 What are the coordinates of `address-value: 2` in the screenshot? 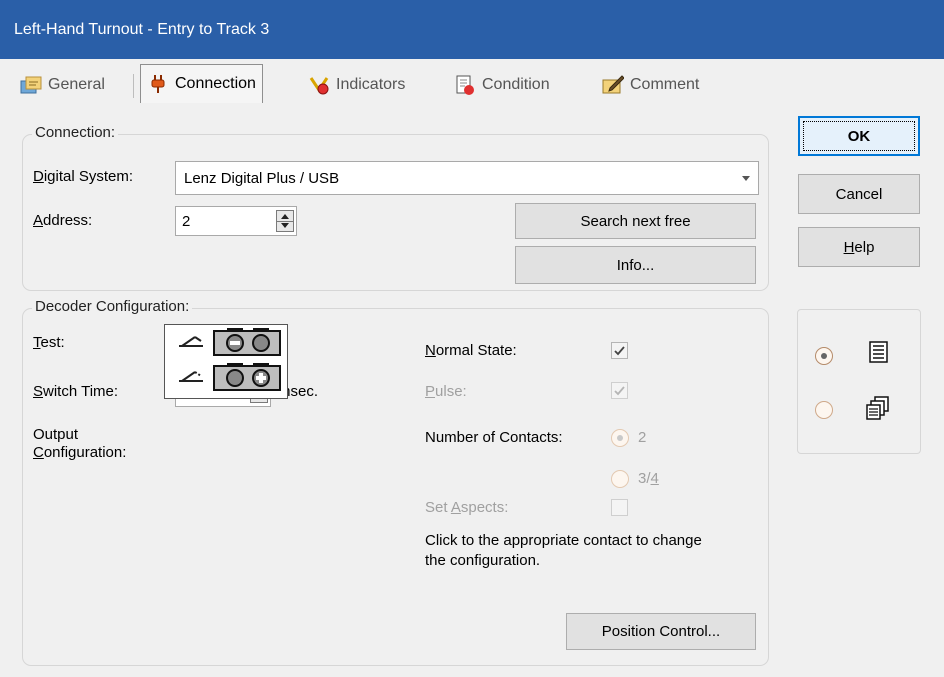 It's located at (186, 221).